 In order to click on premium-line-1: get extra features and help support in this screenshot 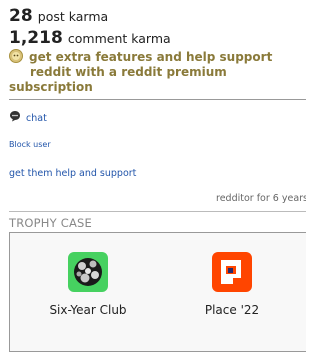, I will do `click(149, 57)`.